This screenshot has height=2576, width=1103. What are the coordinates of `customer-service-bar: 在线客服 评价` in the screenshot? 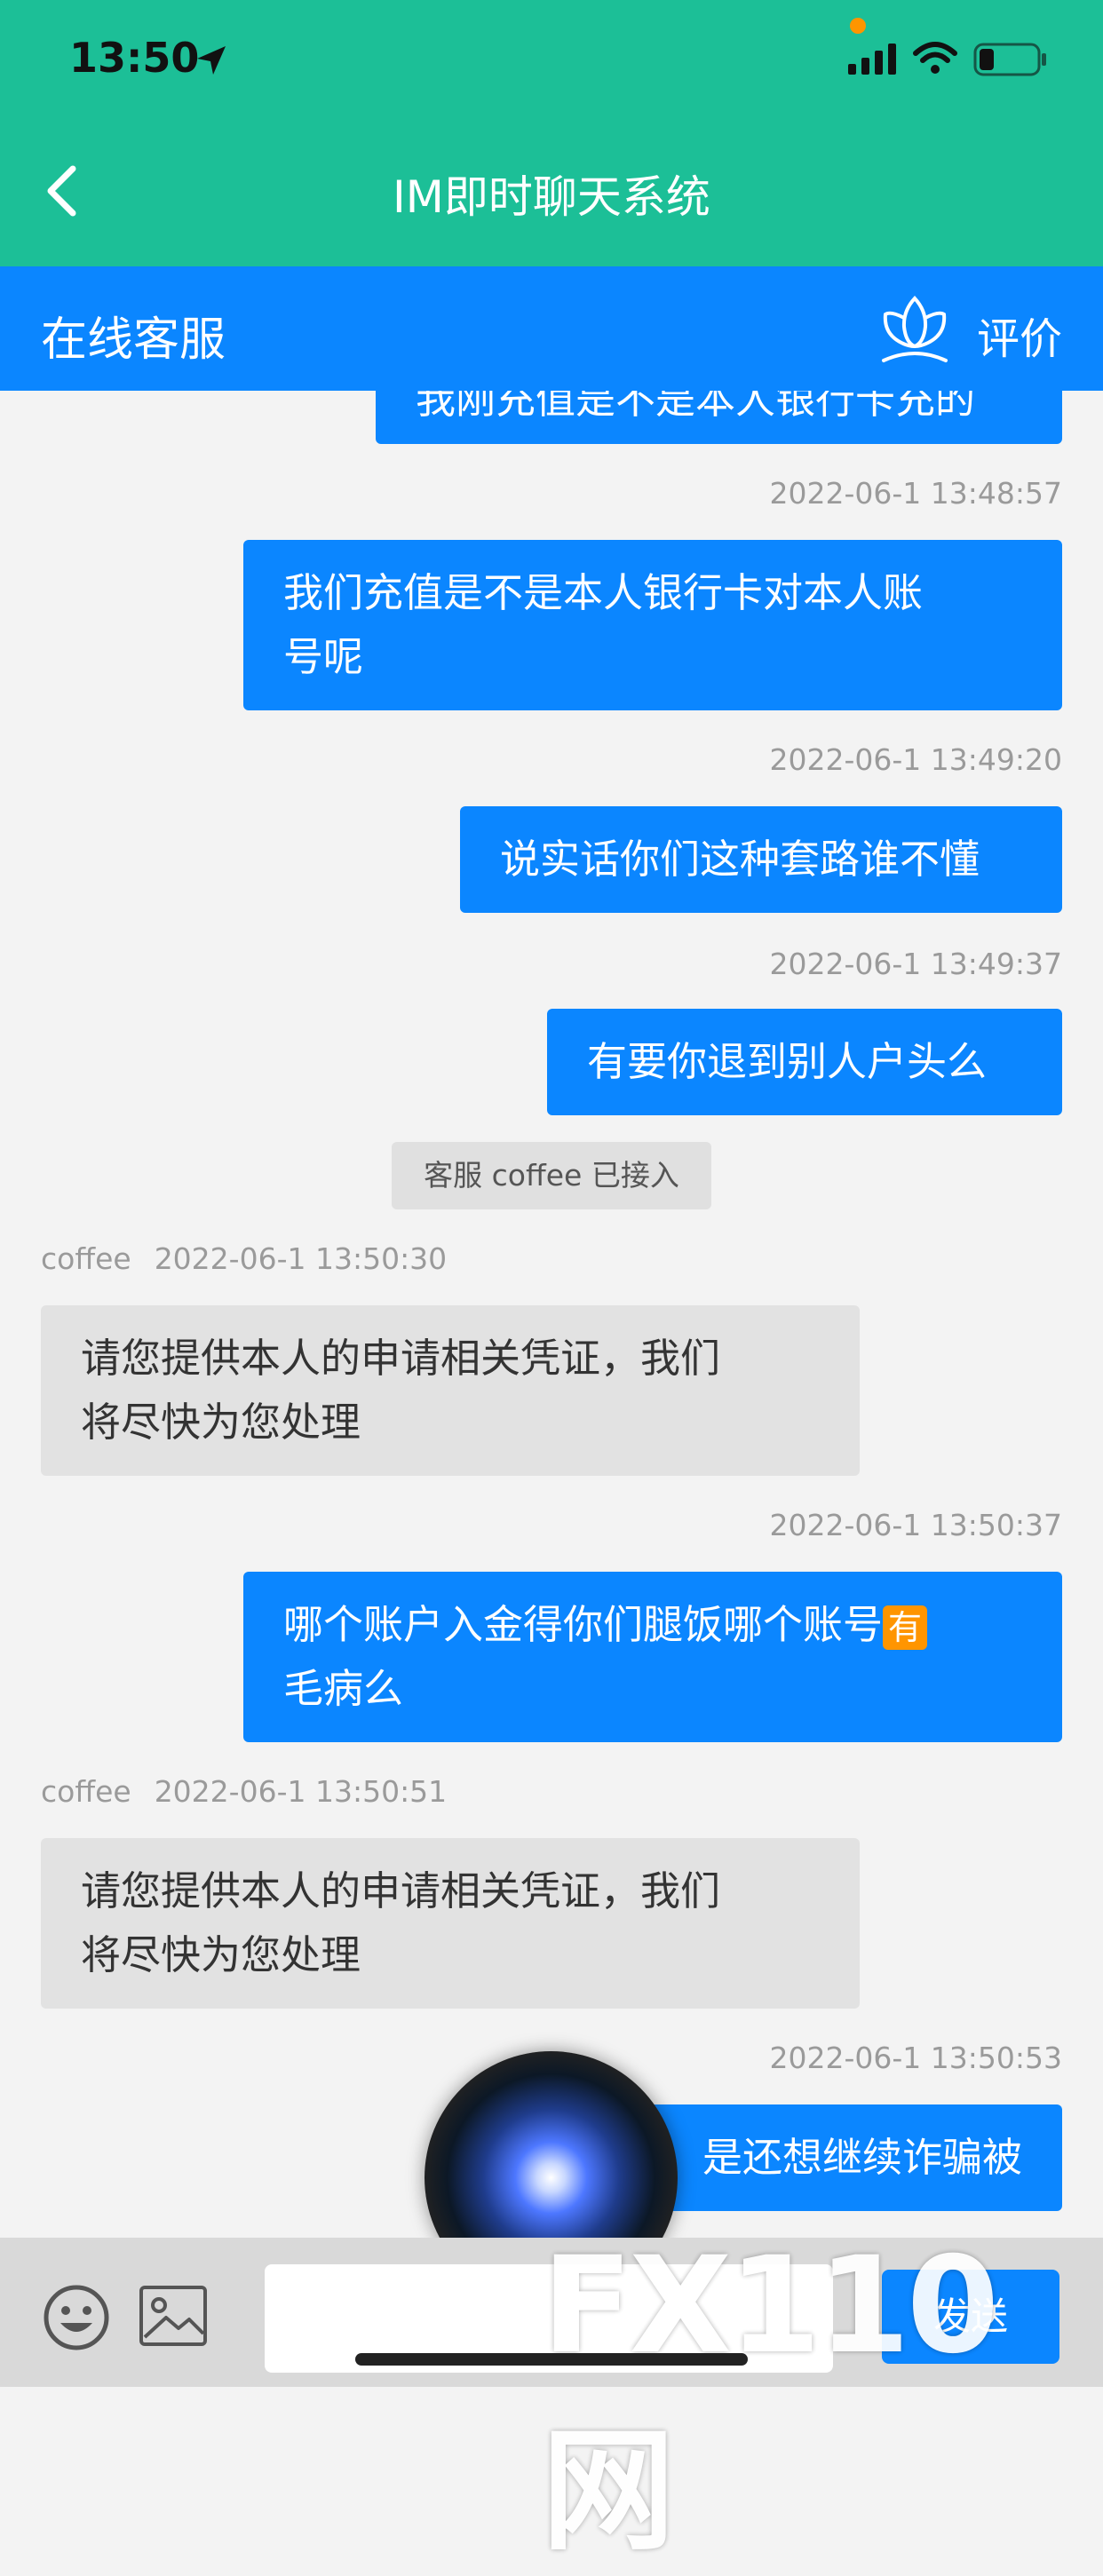 It's located at (551, 329).